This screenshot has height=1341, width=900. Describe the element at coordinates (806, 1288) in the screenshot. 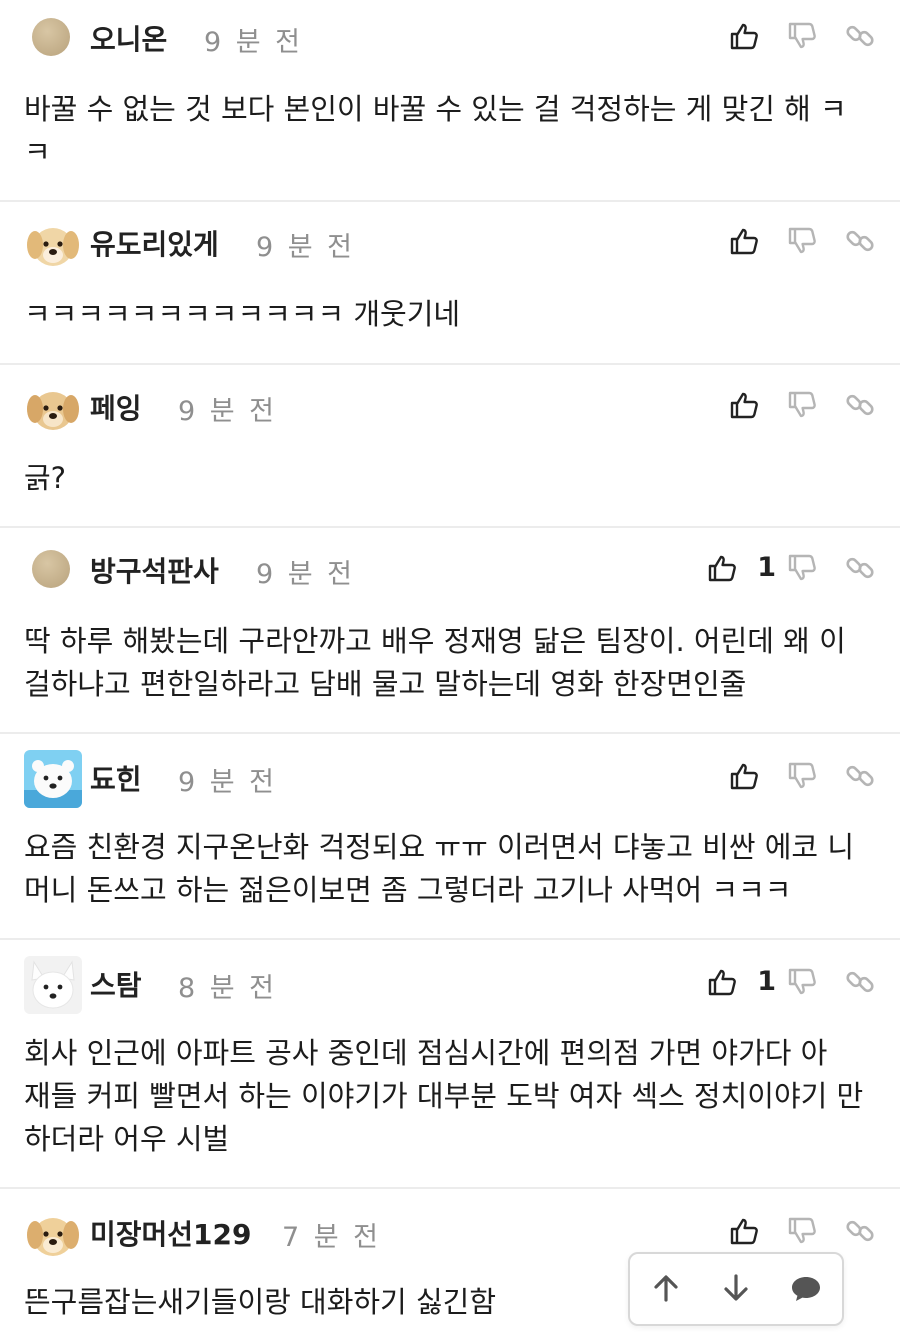

I see `chat-bubble-icon` at that location.